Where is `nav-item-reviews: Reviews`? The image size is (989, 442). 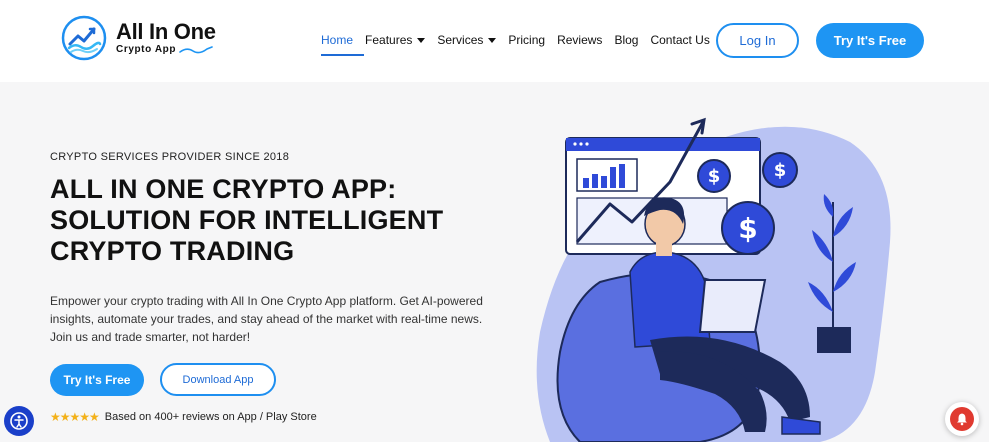
nav-item-reviews: Reviews is located at coordinates (579, 40).